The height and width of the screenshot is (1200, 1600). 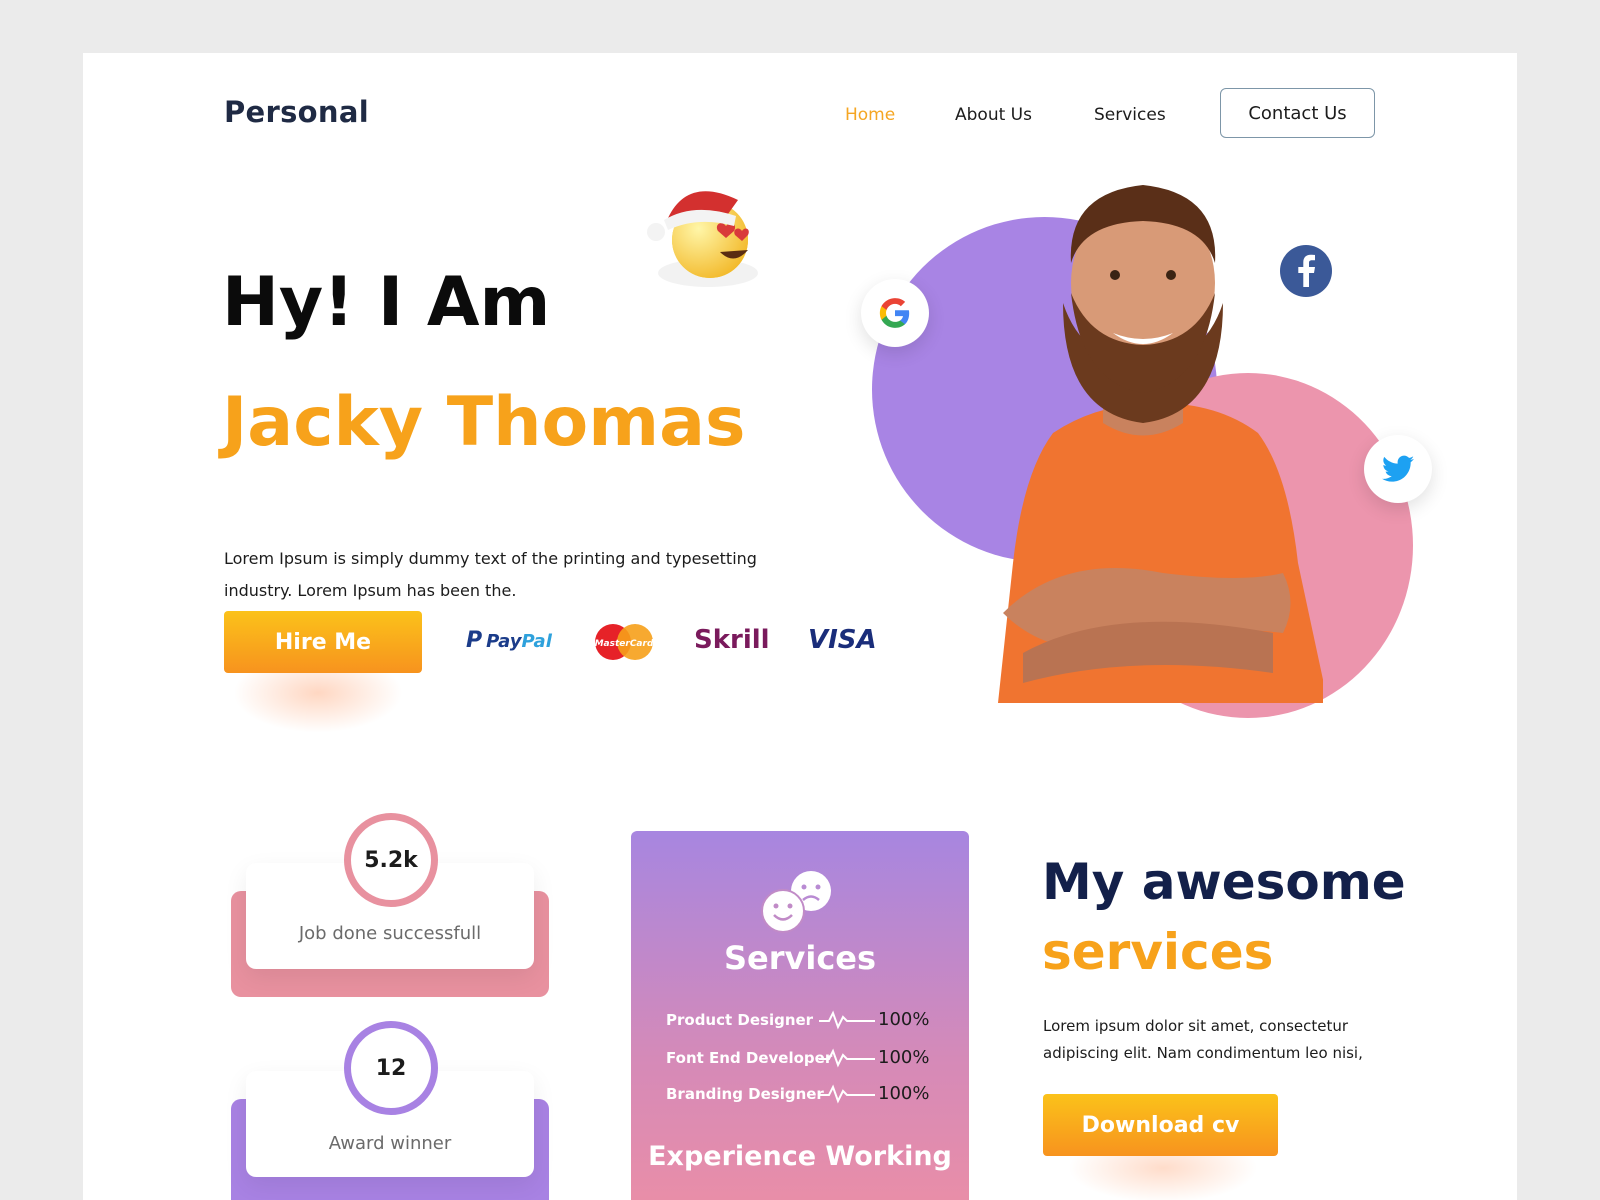 I want to click on google-social-button, so click(x=895, y=313).